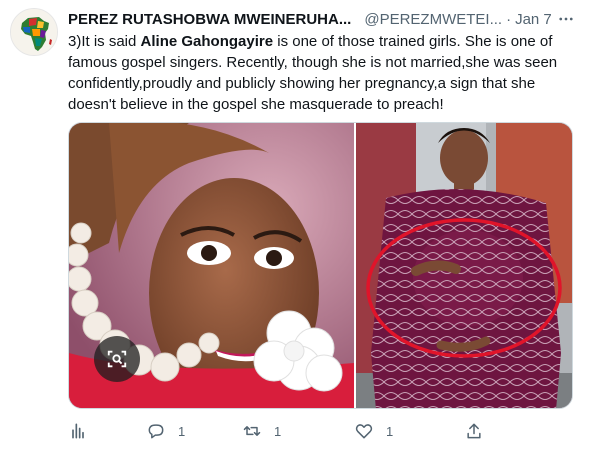 The width and height of the screenshot is (592, 451). Describe the element at coordinates (182, 431) in the screenshot. I see `reply-count: 1` at that location.